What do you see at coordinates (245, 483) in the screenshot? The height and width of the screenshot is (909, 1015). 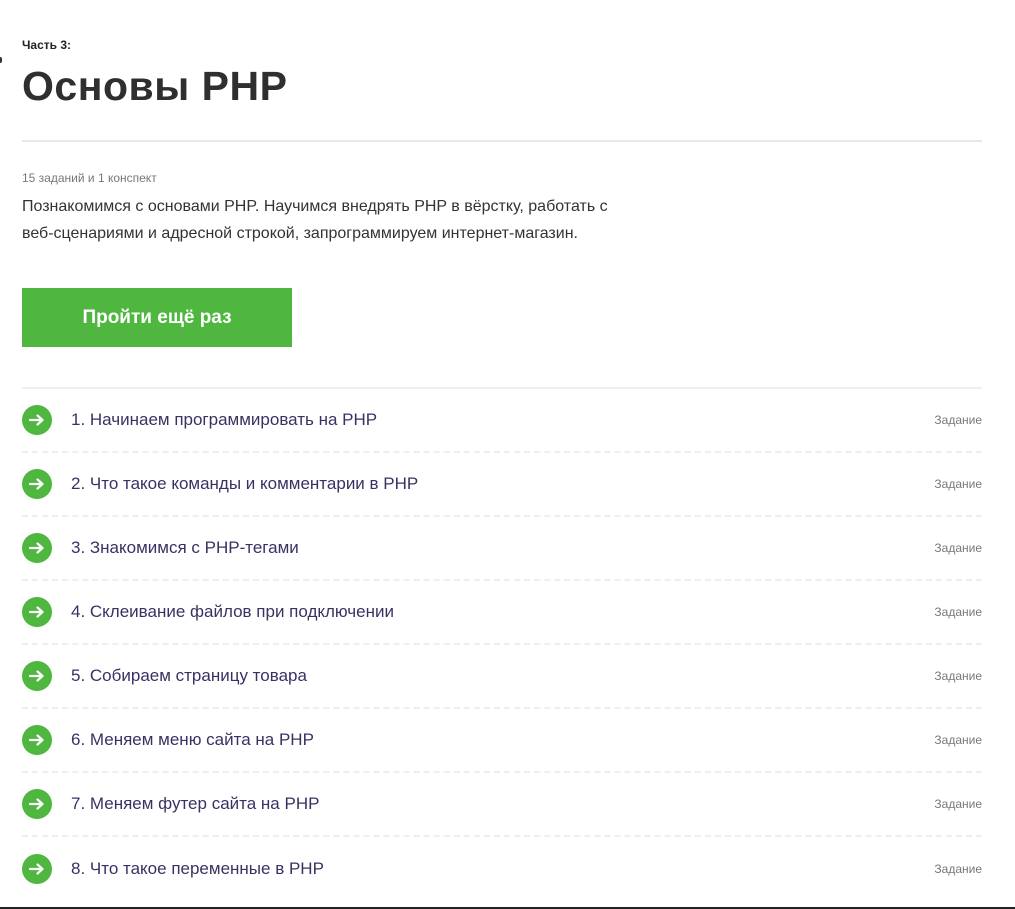 I see `task-title: 2. Что такое команды и комментарии в PHP` at bounding box center [245, 483].